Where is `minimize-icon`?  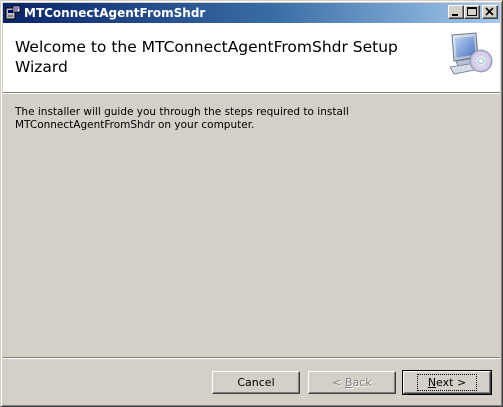
minimize-icon is located at coordinates (455, 15).